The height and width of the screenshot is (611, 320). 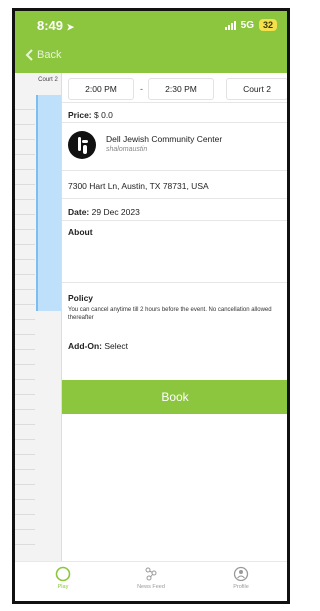 I want to click on addon-row: Add-On: Select, so click(x=174, y=347).